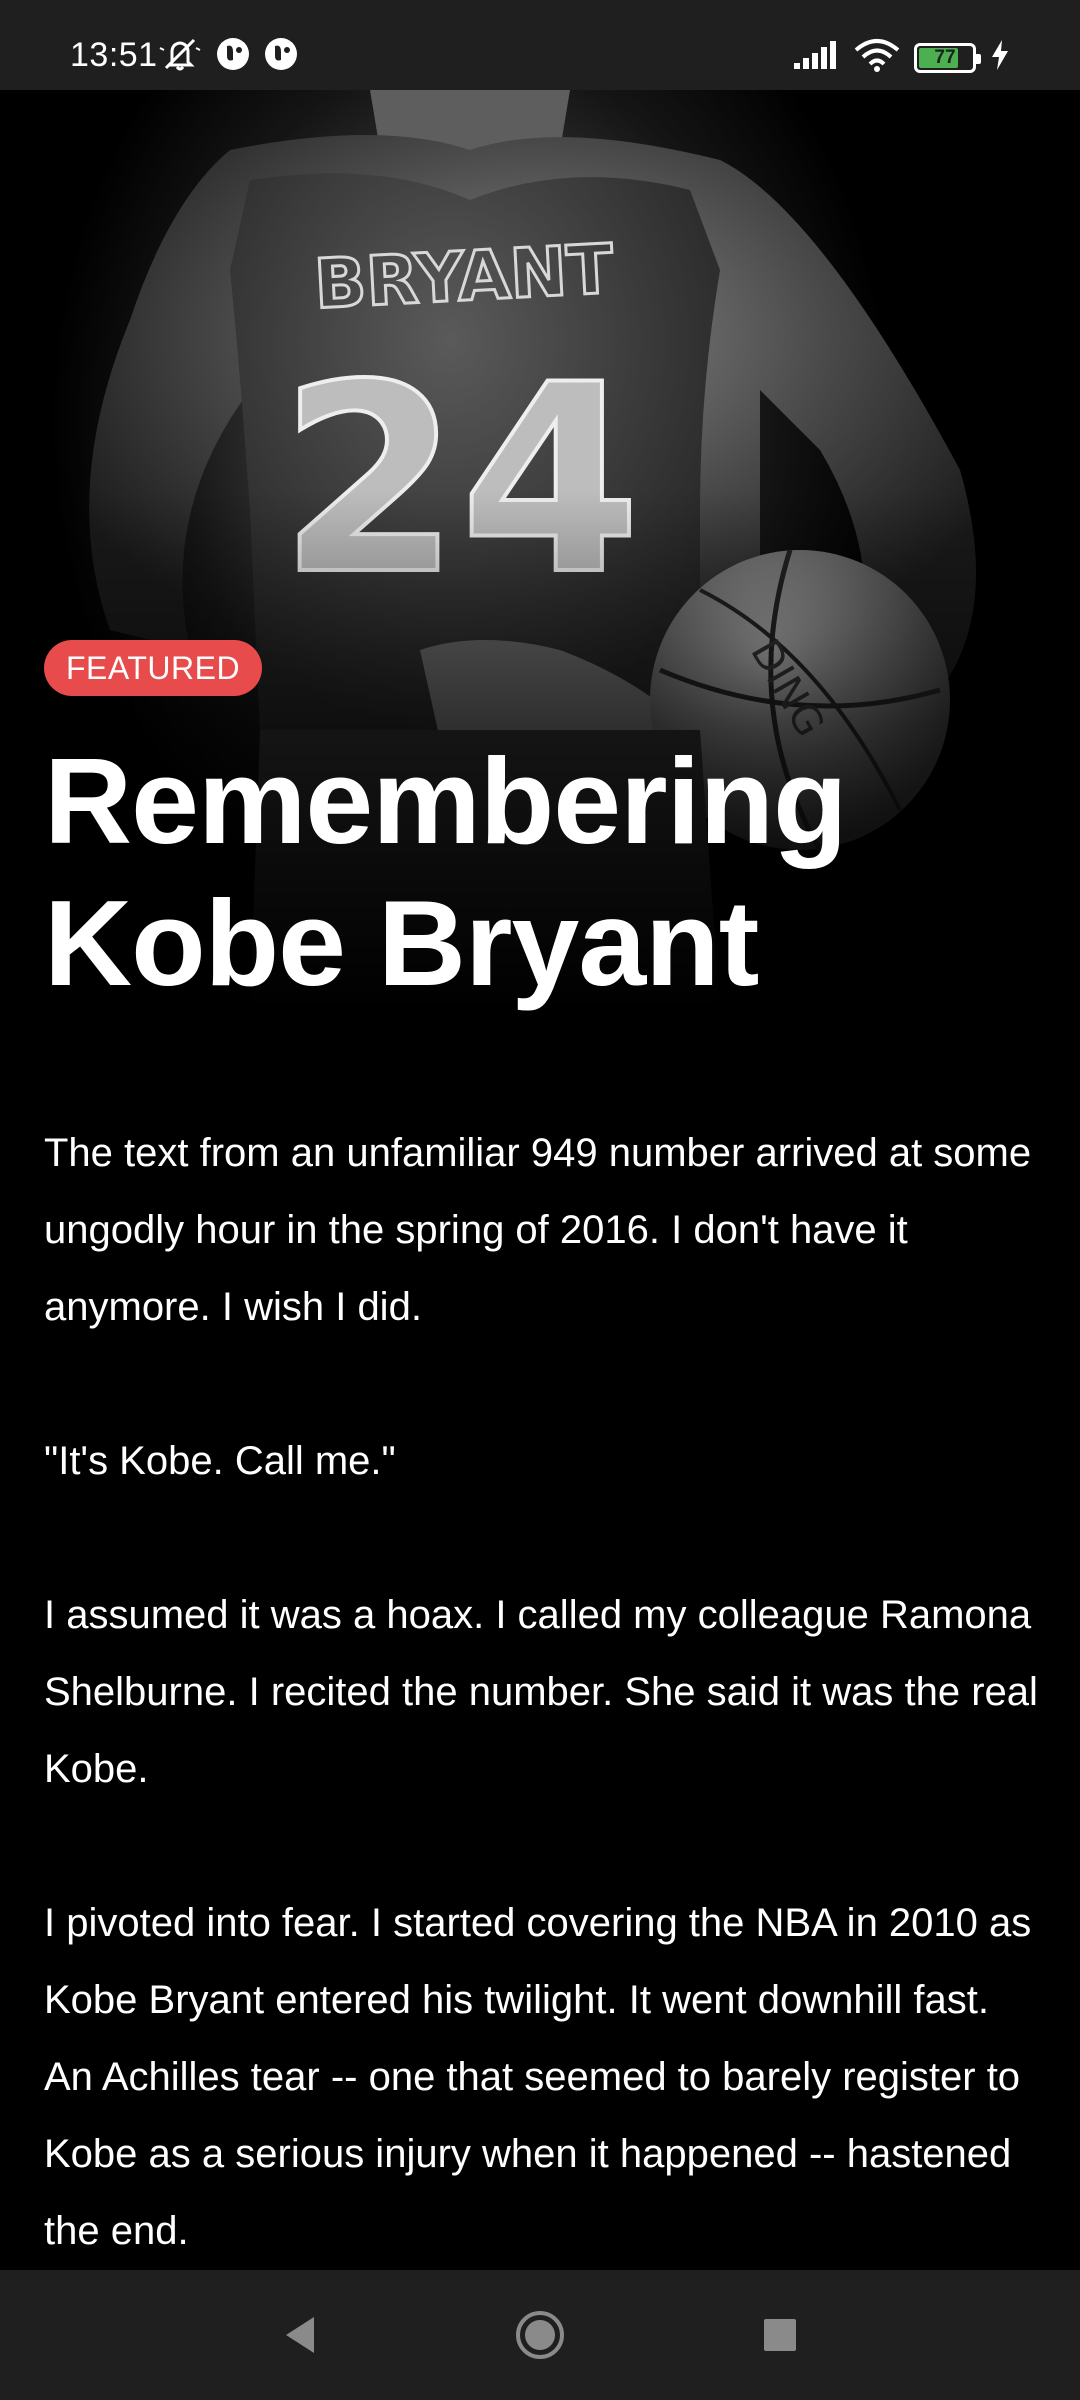 This screenshot has width=1080, height=2400. I want to click on status-right-icons: 77, so click(901, 57).